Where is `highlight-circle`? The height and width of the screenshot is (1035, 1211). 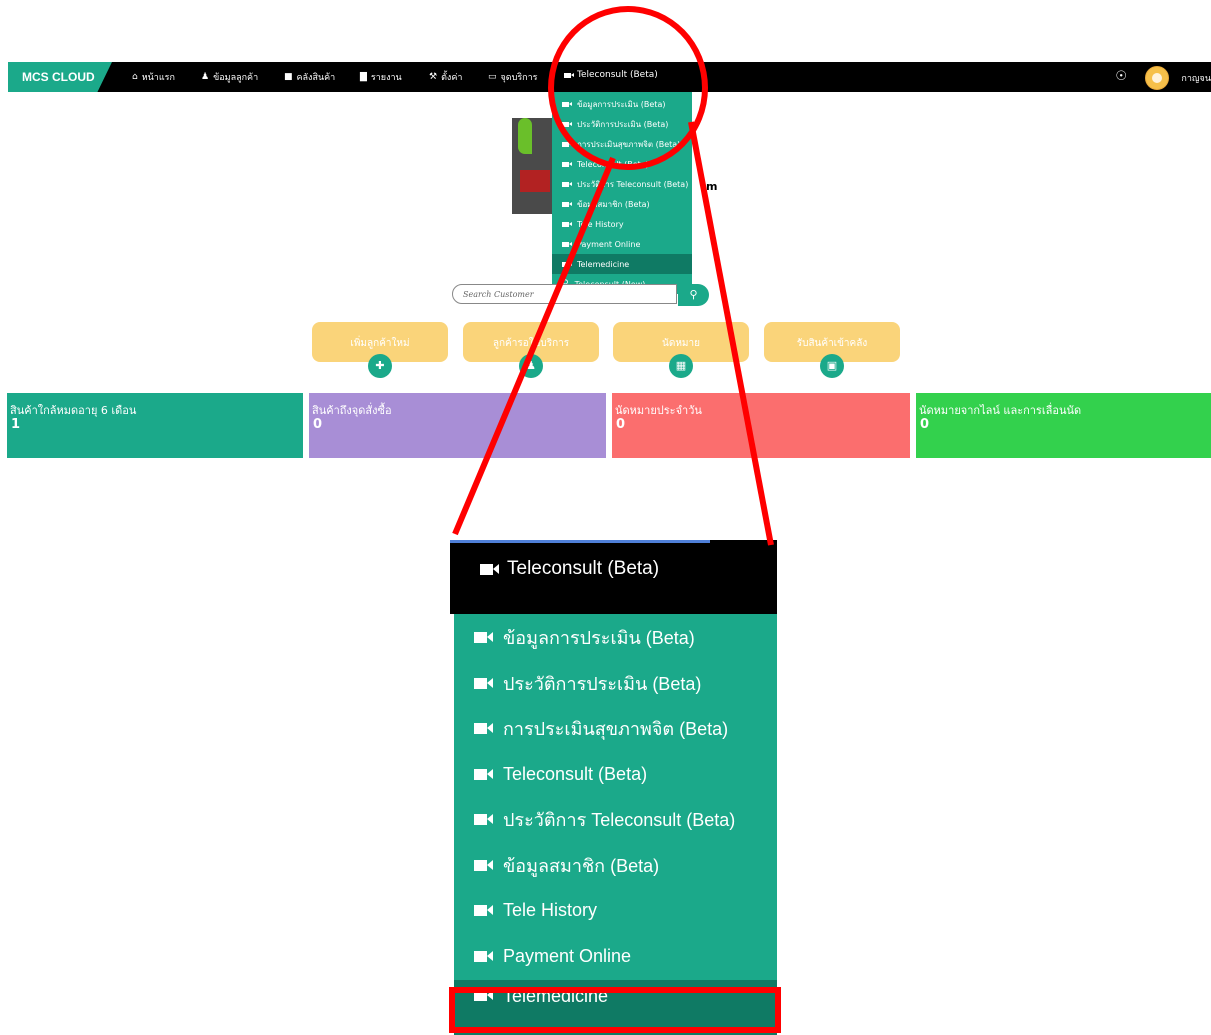
highlight-circle is located at coordinates (628, 88).